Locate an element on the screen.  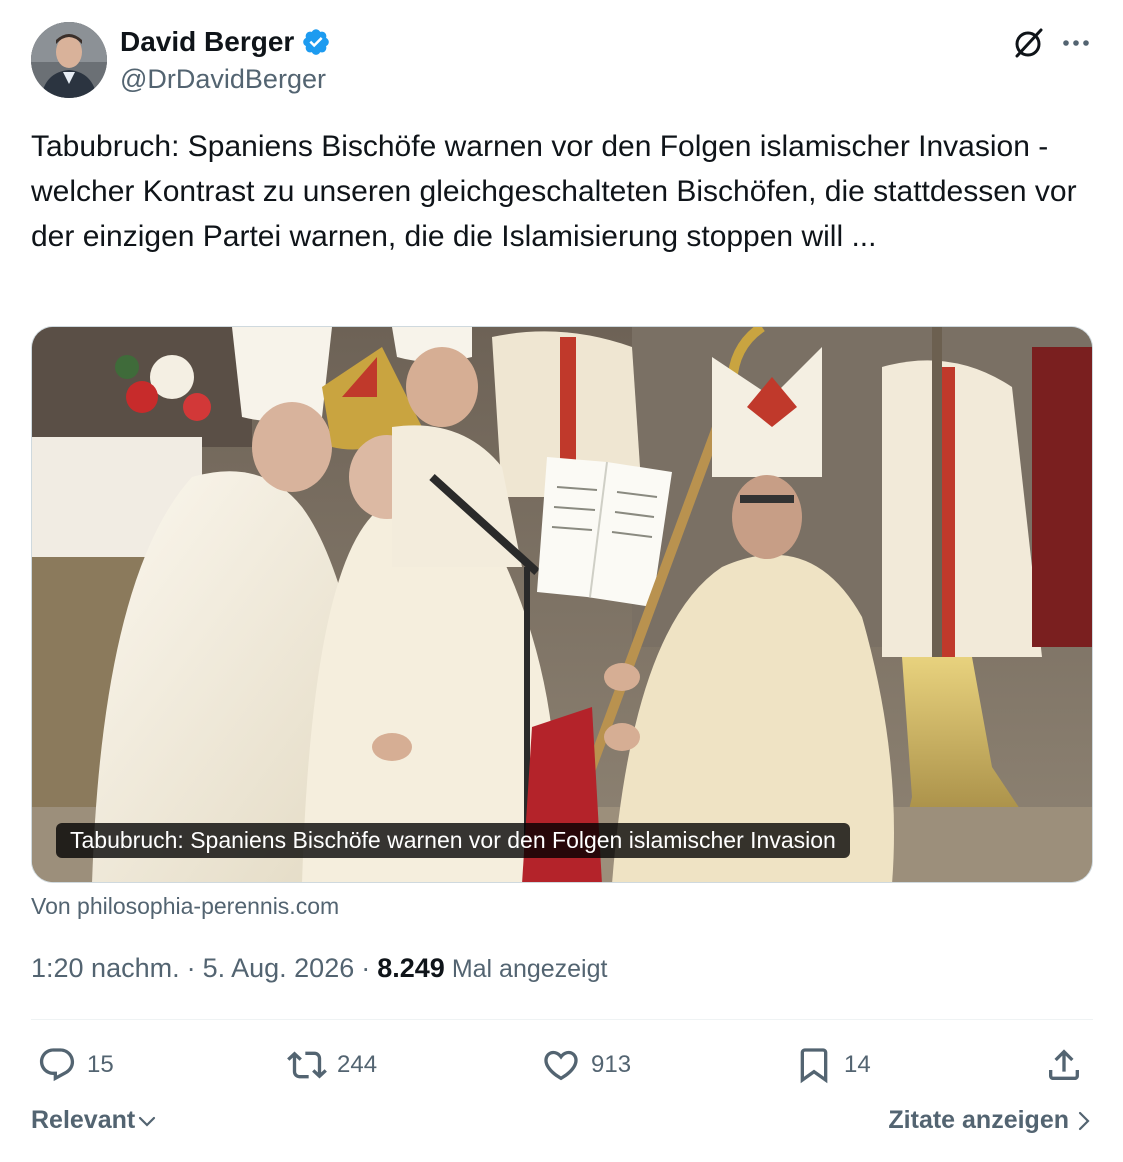
bookmark-button: 14 is located at coordinates (832, 1065).